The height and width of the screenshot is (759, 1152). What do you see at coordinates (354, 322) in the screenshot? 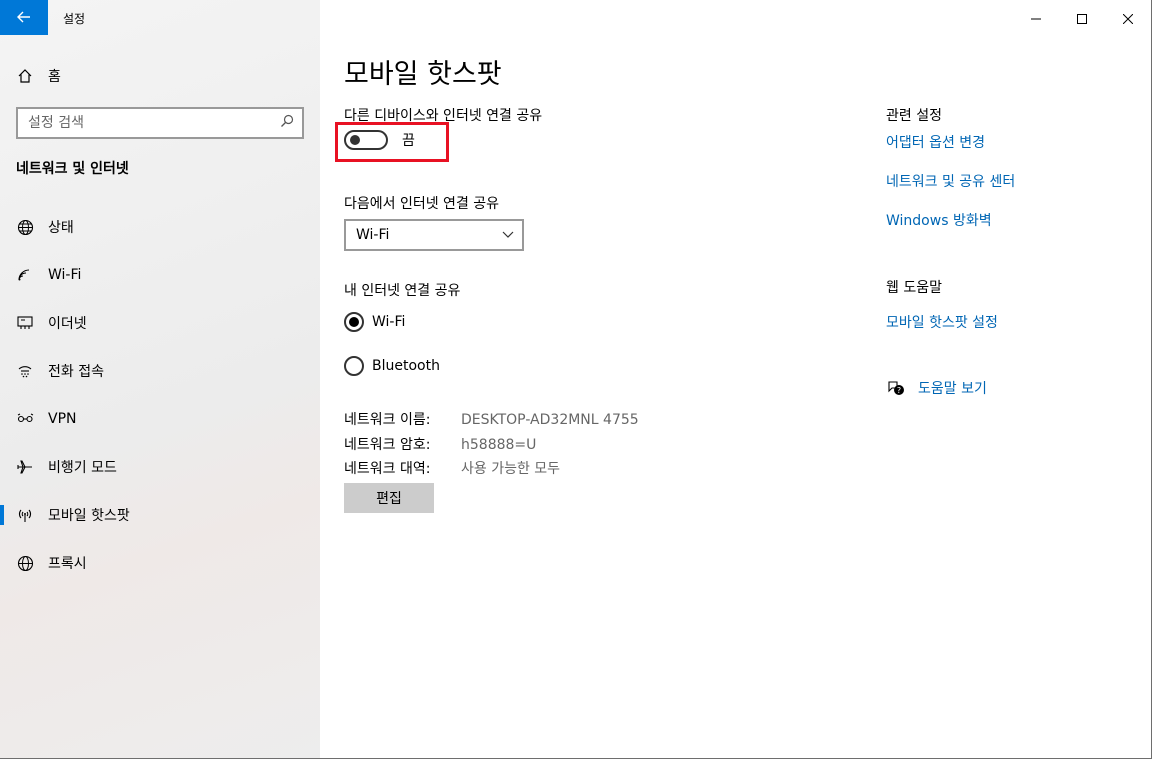
I see `radio-circle-checked` at bounding box center [354, 322].